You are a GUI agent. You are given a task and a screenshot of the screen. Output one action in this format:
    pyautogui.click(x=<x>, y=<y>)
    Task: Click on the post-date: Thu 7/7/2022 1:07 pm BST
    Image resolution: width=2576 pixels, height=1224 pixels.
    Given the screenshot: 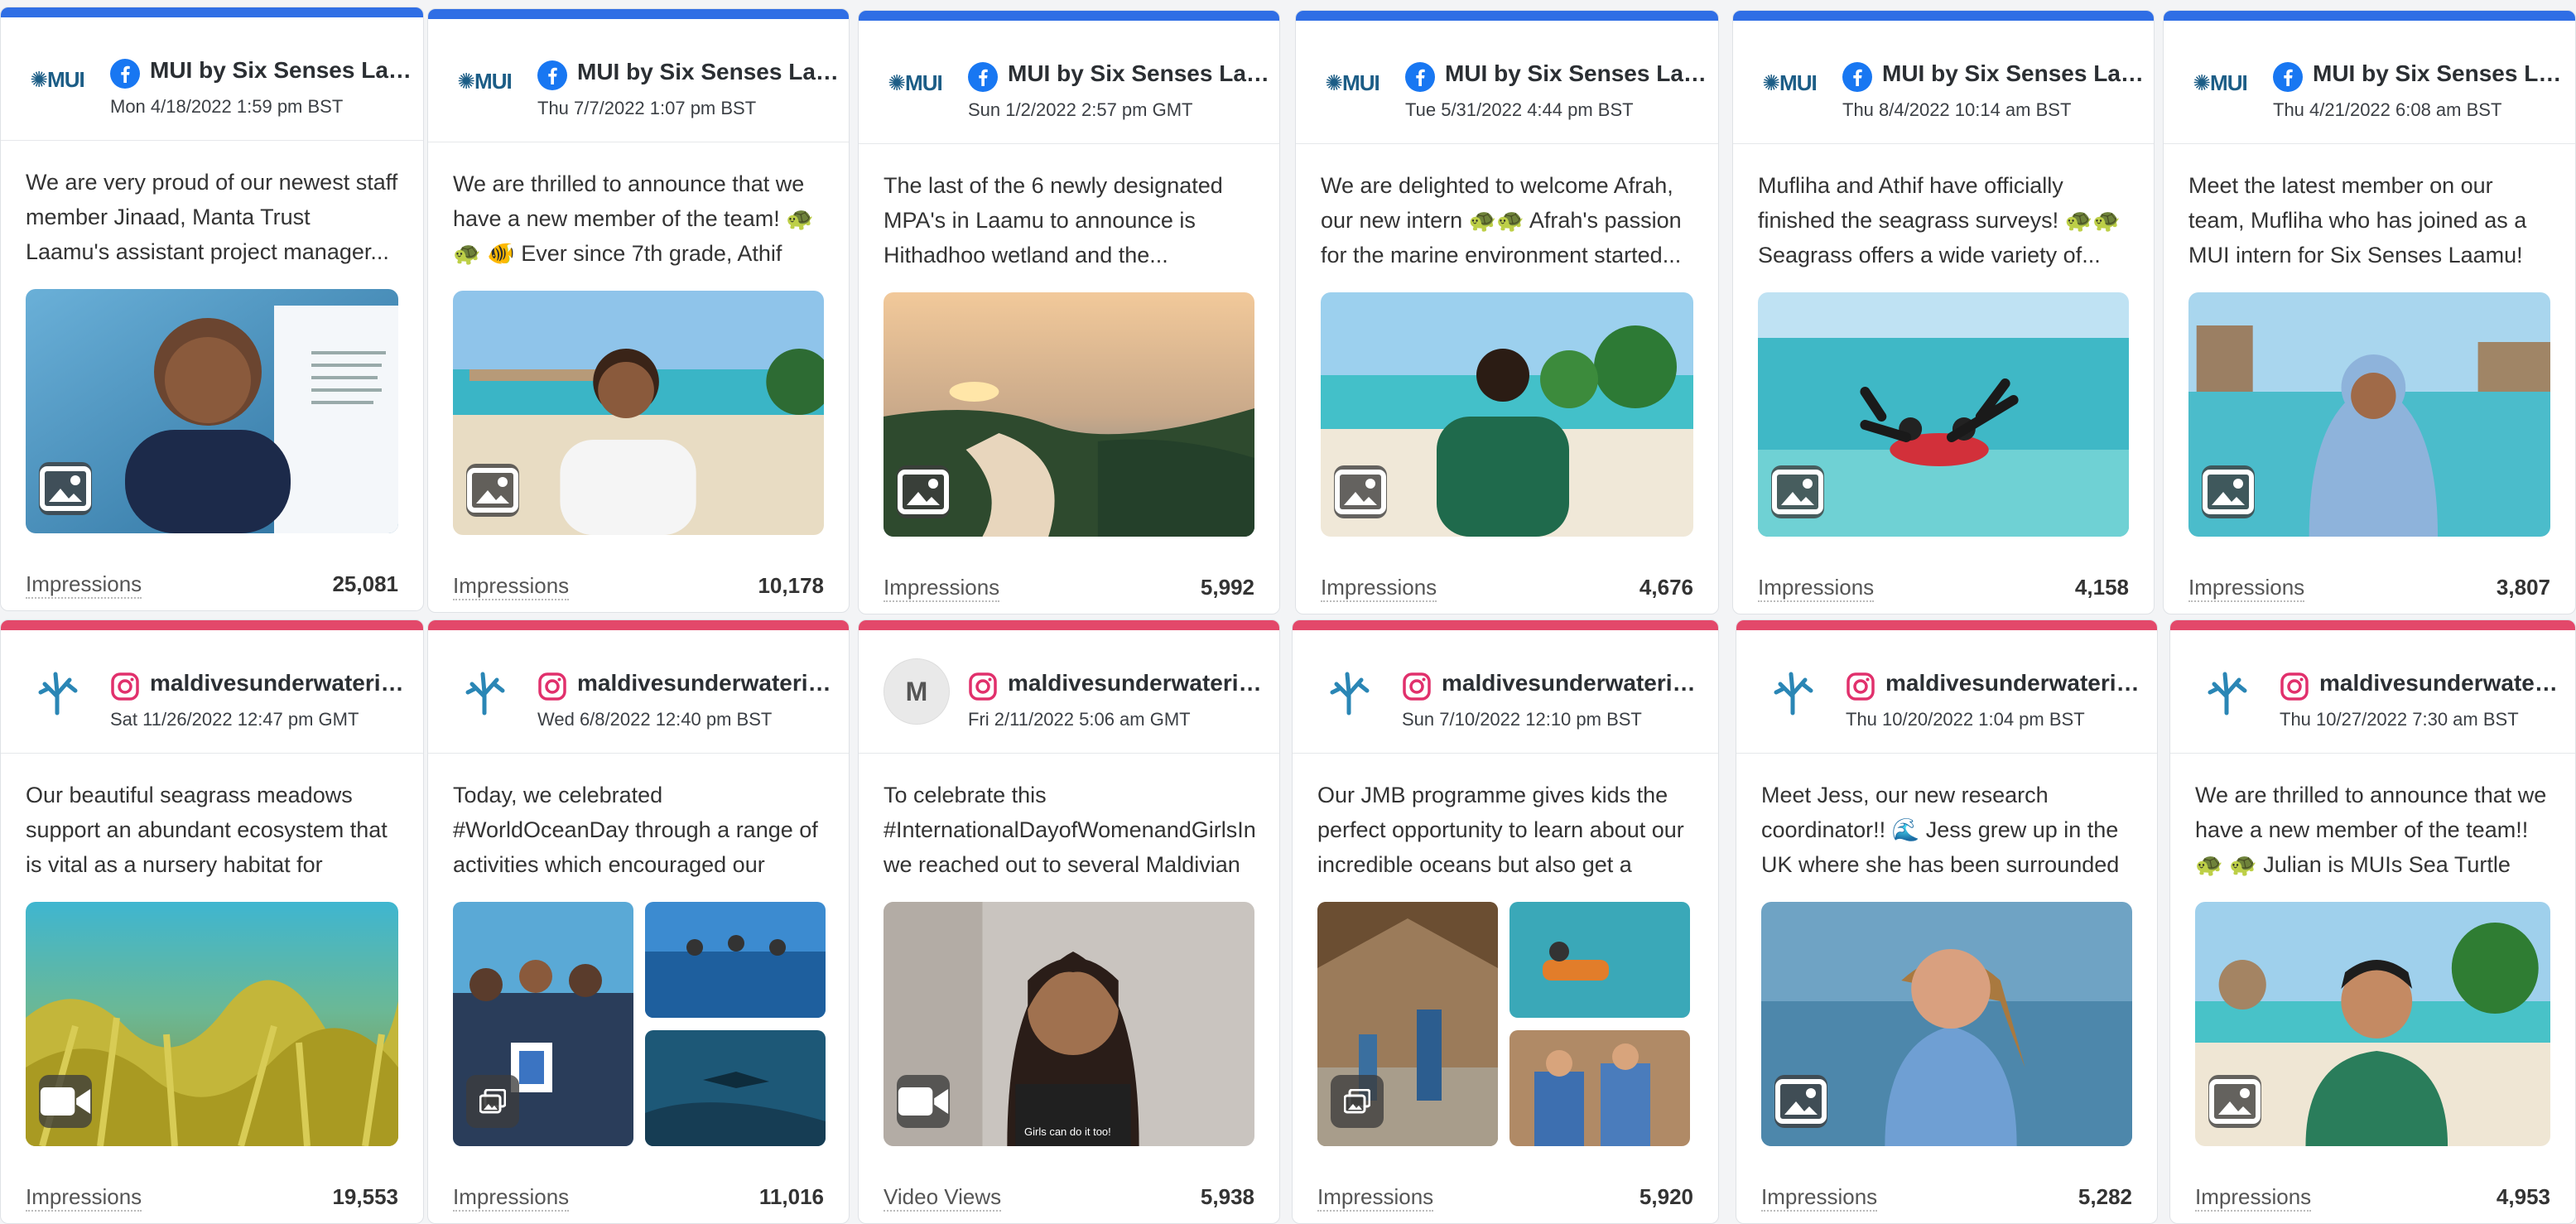 What is the action you would take?
    pyautogui.click(x=647, y=108)
    